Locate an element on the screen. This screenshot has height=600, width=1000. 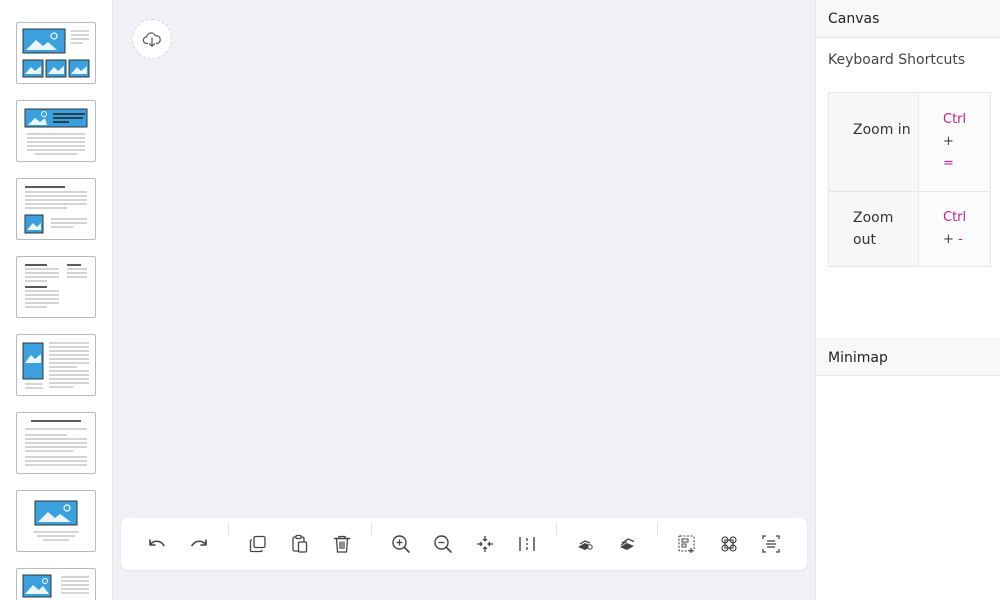
template-centered-image-icon is located at coordinates (56, 520).